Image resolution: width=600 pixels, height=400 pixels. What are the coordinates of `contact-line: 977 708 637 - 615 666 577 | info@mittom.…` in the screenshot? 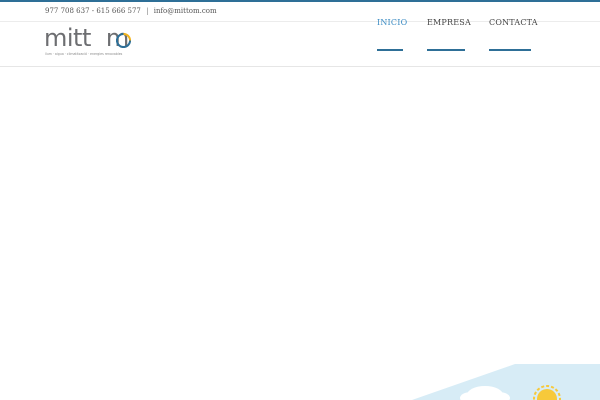 It's located at (131, 11).